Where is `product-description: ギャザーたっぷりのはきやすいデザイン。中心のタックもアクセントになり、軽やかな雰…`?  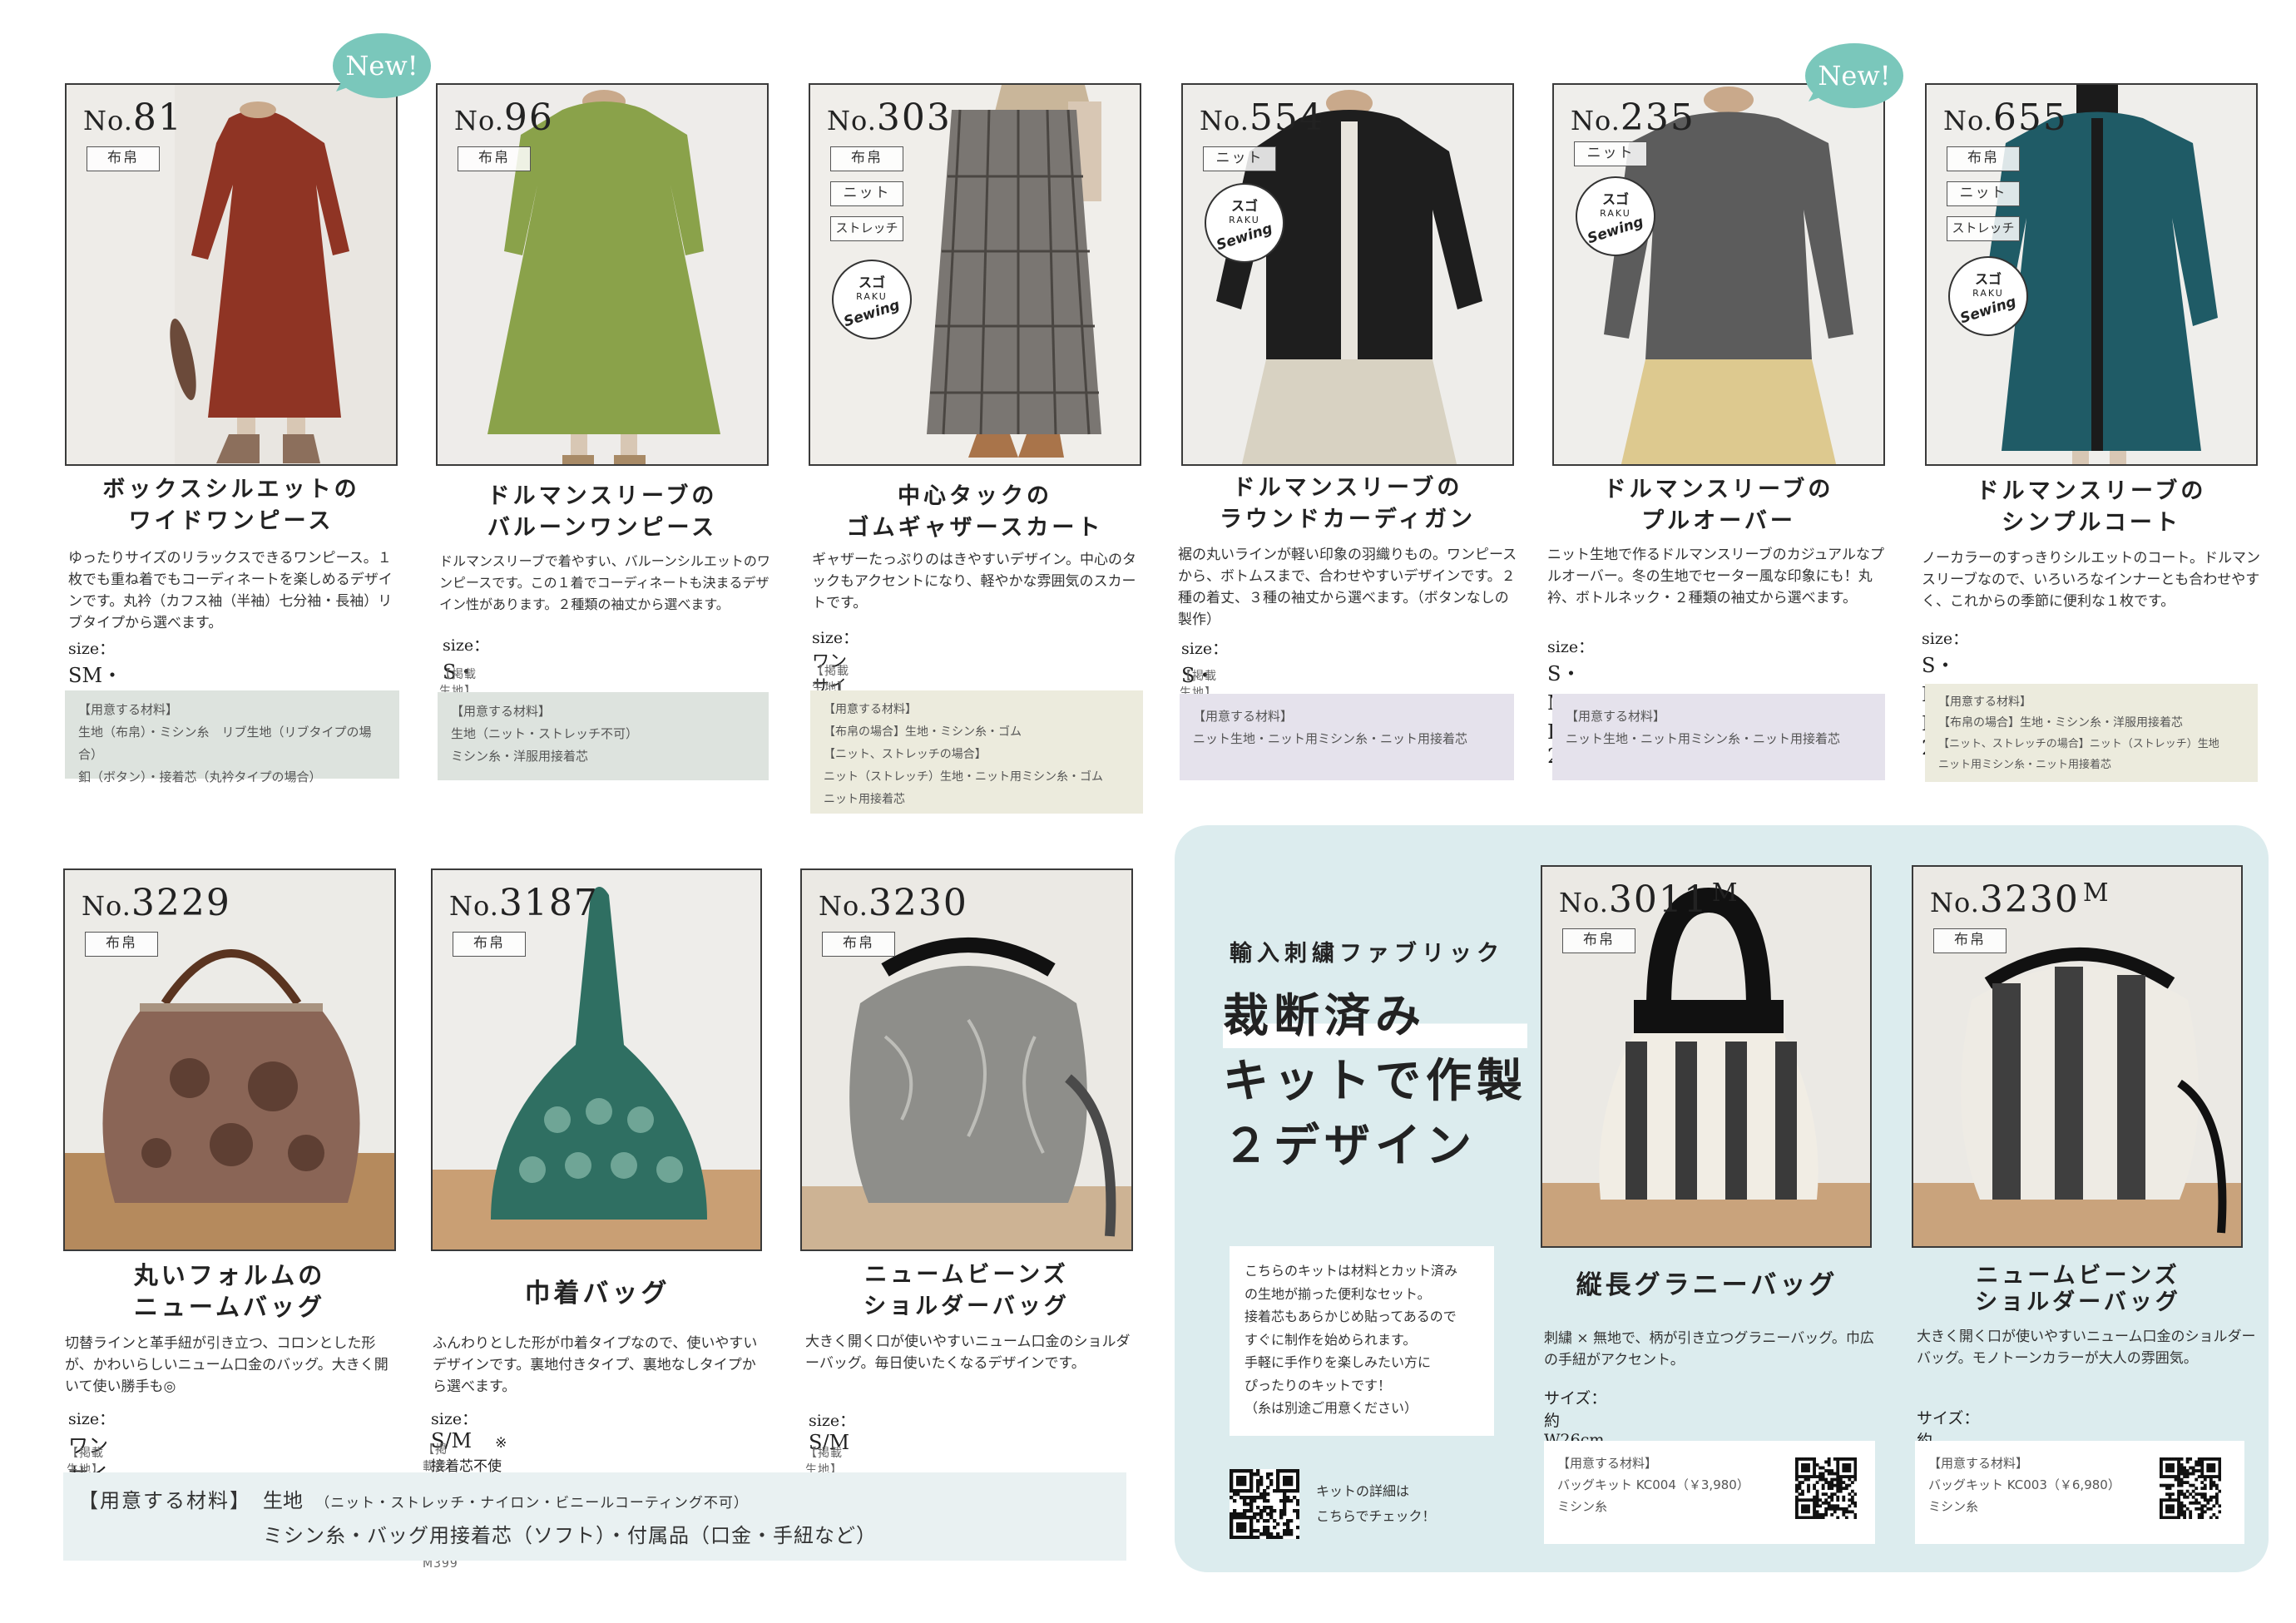 product-description: ギャザーたっぷりのはきやすいデザイン。中心のタックもアクセントになり、軽やかな雰… is located at coordinates (974, 581).